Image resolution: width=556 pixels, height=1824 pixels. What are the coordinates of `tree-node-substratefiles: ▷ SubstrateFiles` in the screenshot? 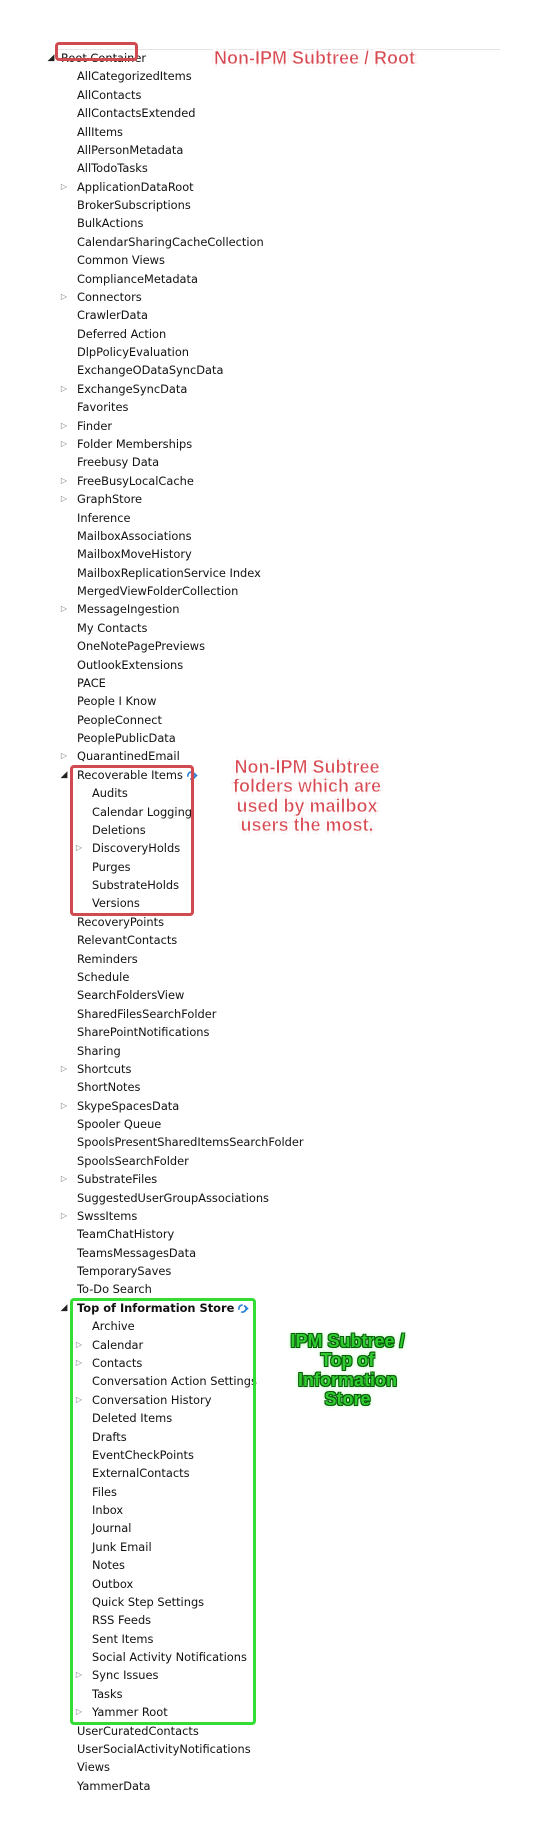 It's located at (109, 1179).